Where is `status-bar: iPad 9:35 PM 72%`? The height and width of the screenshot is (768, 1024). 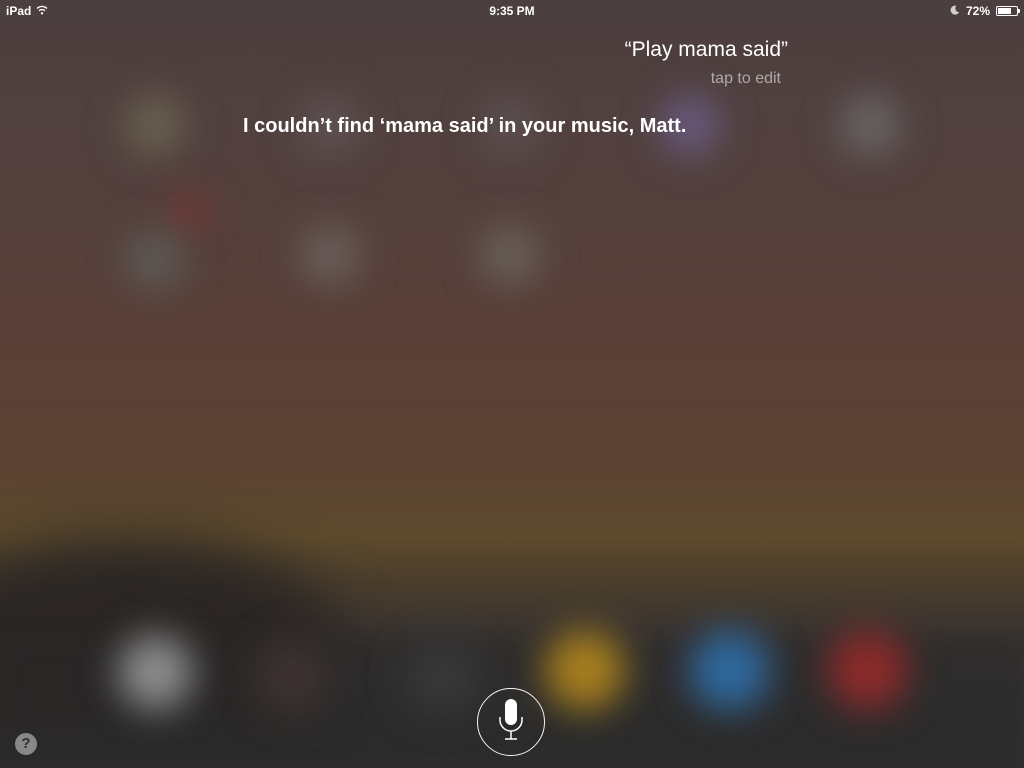
status-bar: iPad 9:35 PM 72% is located at coordinates (512, 11).